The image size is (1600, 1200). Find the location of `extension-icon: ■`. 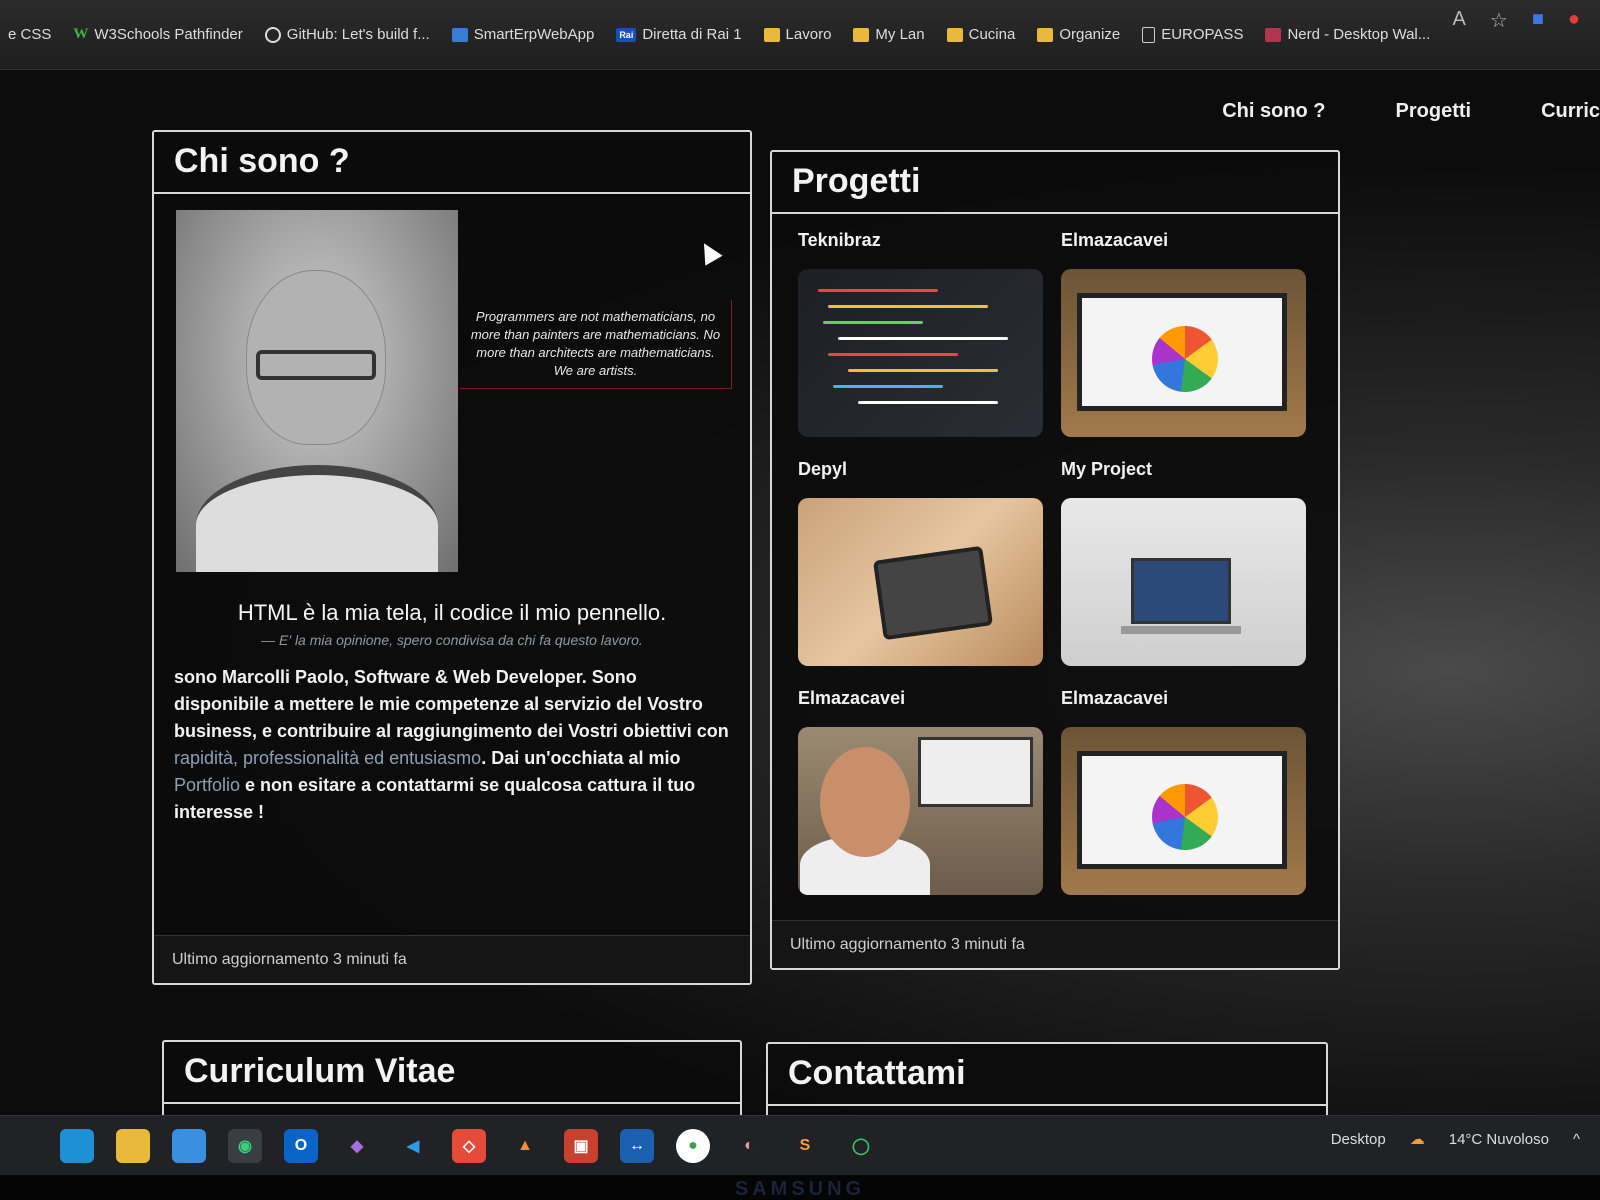

extension-icon: ■ is located at coordinates (1538, 20).